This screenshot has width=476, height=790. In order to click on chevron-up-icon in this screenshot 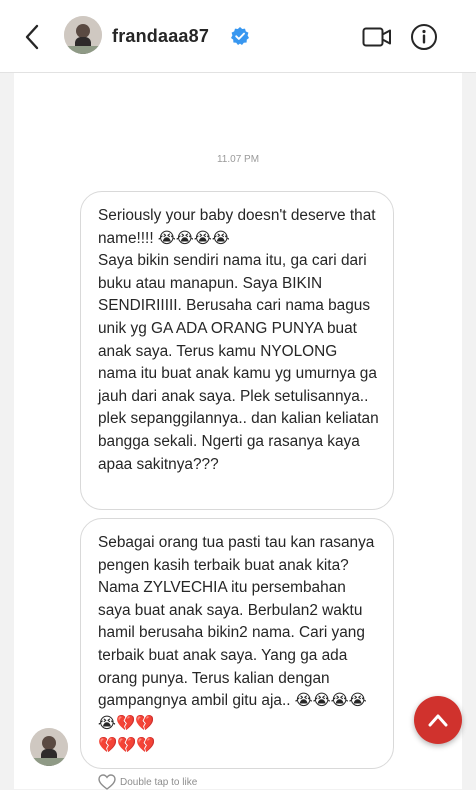, I will do `click(438, 720)`.